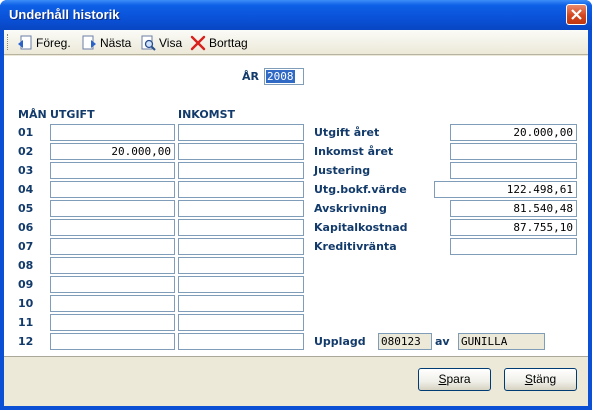 This screenshot has width=592, height=410. Describe the element at coordinates (26, 303) in the screenshot. I see `month-label: 10` at that location.